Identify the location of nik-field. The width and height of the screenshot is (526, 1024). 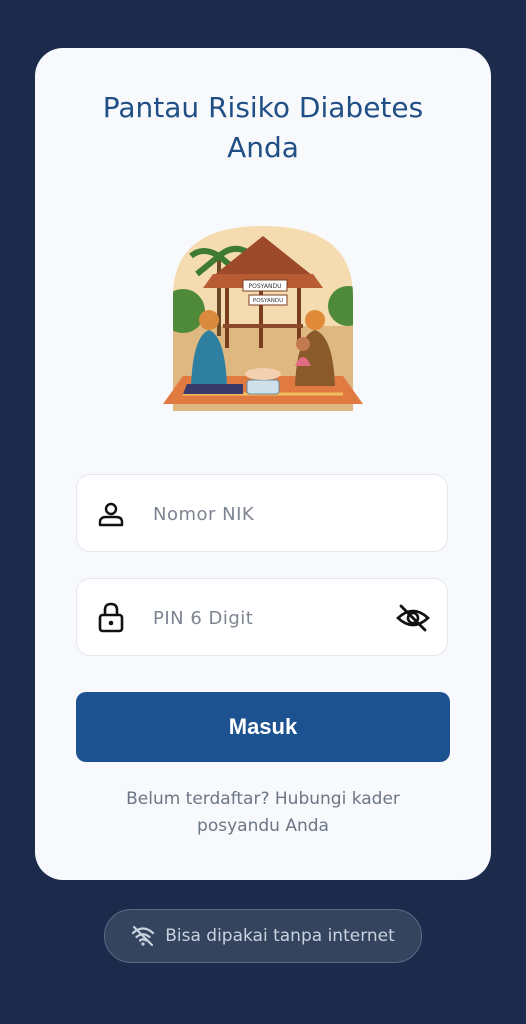
(262, 513).